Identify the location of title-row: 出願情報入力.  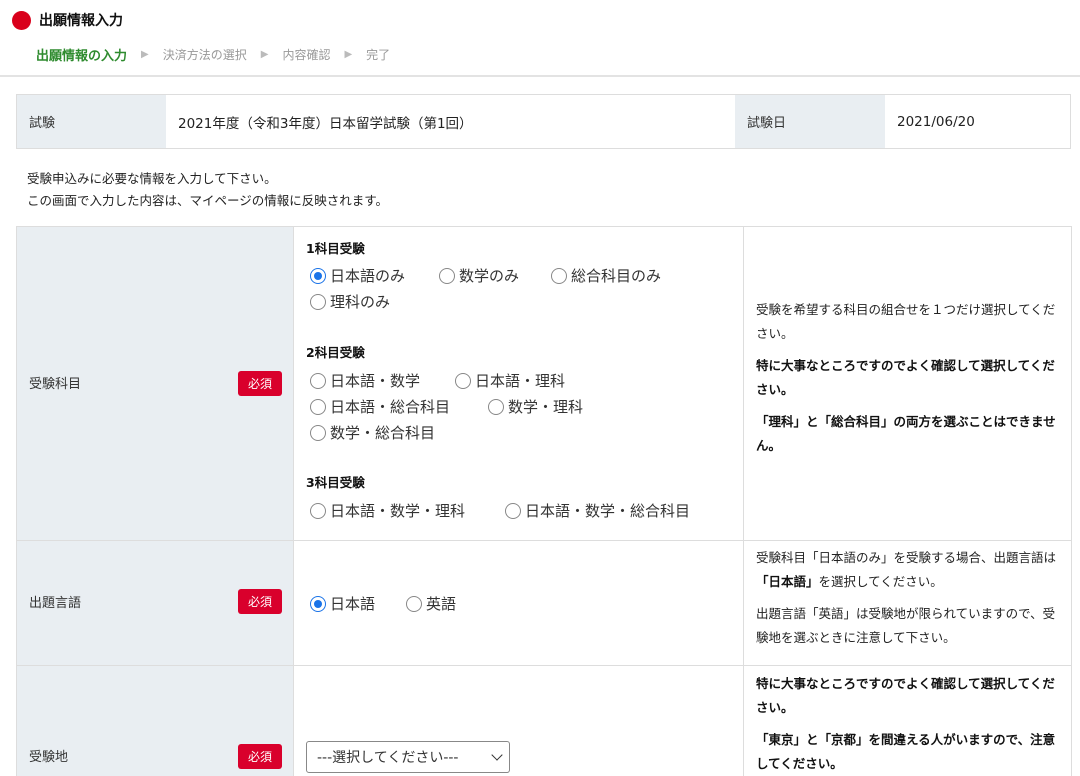
(67, 20).